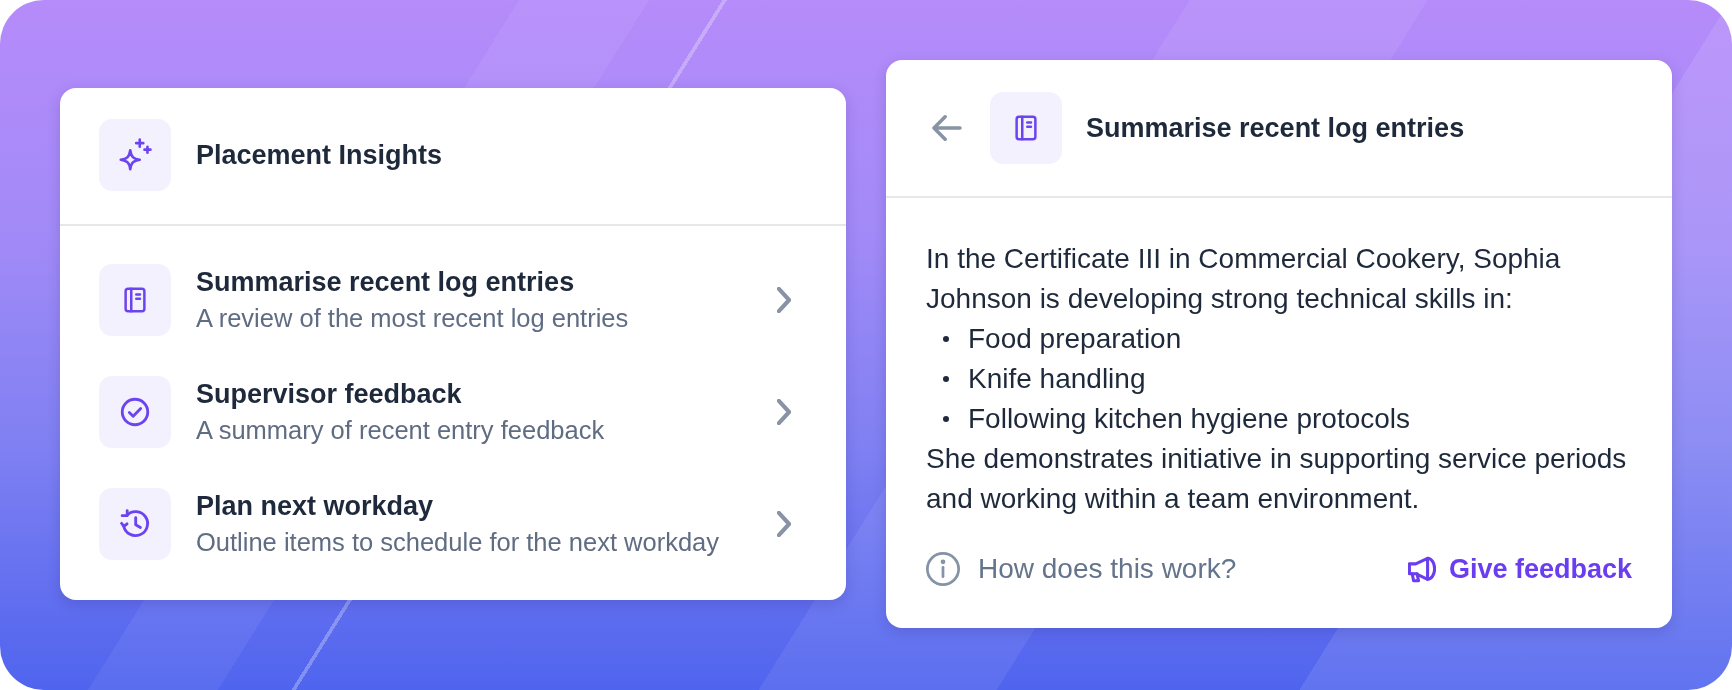  Describe the element at coordinates (457, 542) in the screenshot. I see `option-description: Outline items to schedule for the next workday` at that location.